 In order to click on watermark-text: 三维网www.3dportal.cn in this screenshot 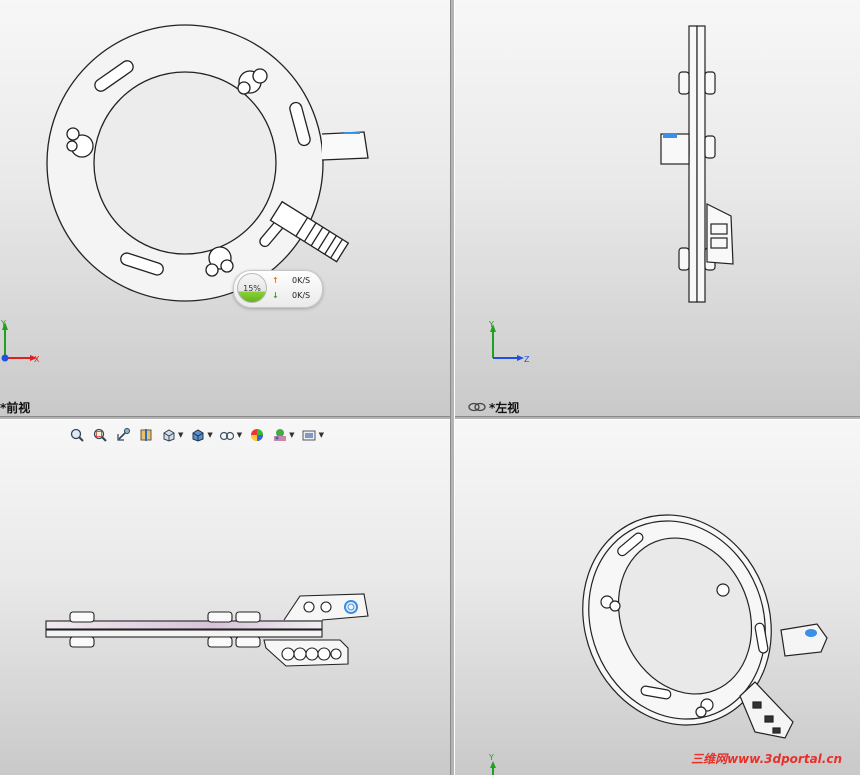, I will do `click(766, 759)`.